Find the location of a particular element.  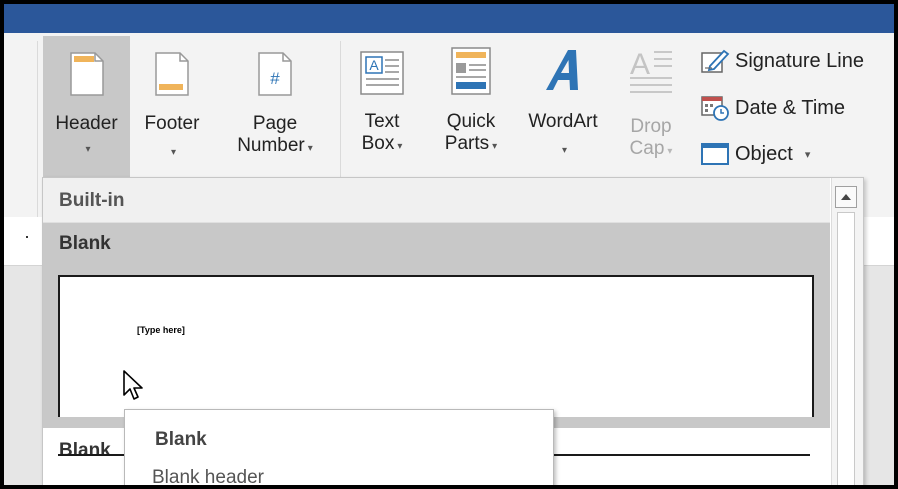

page-number-label-line2: Number is located at coordinates (271, 145).